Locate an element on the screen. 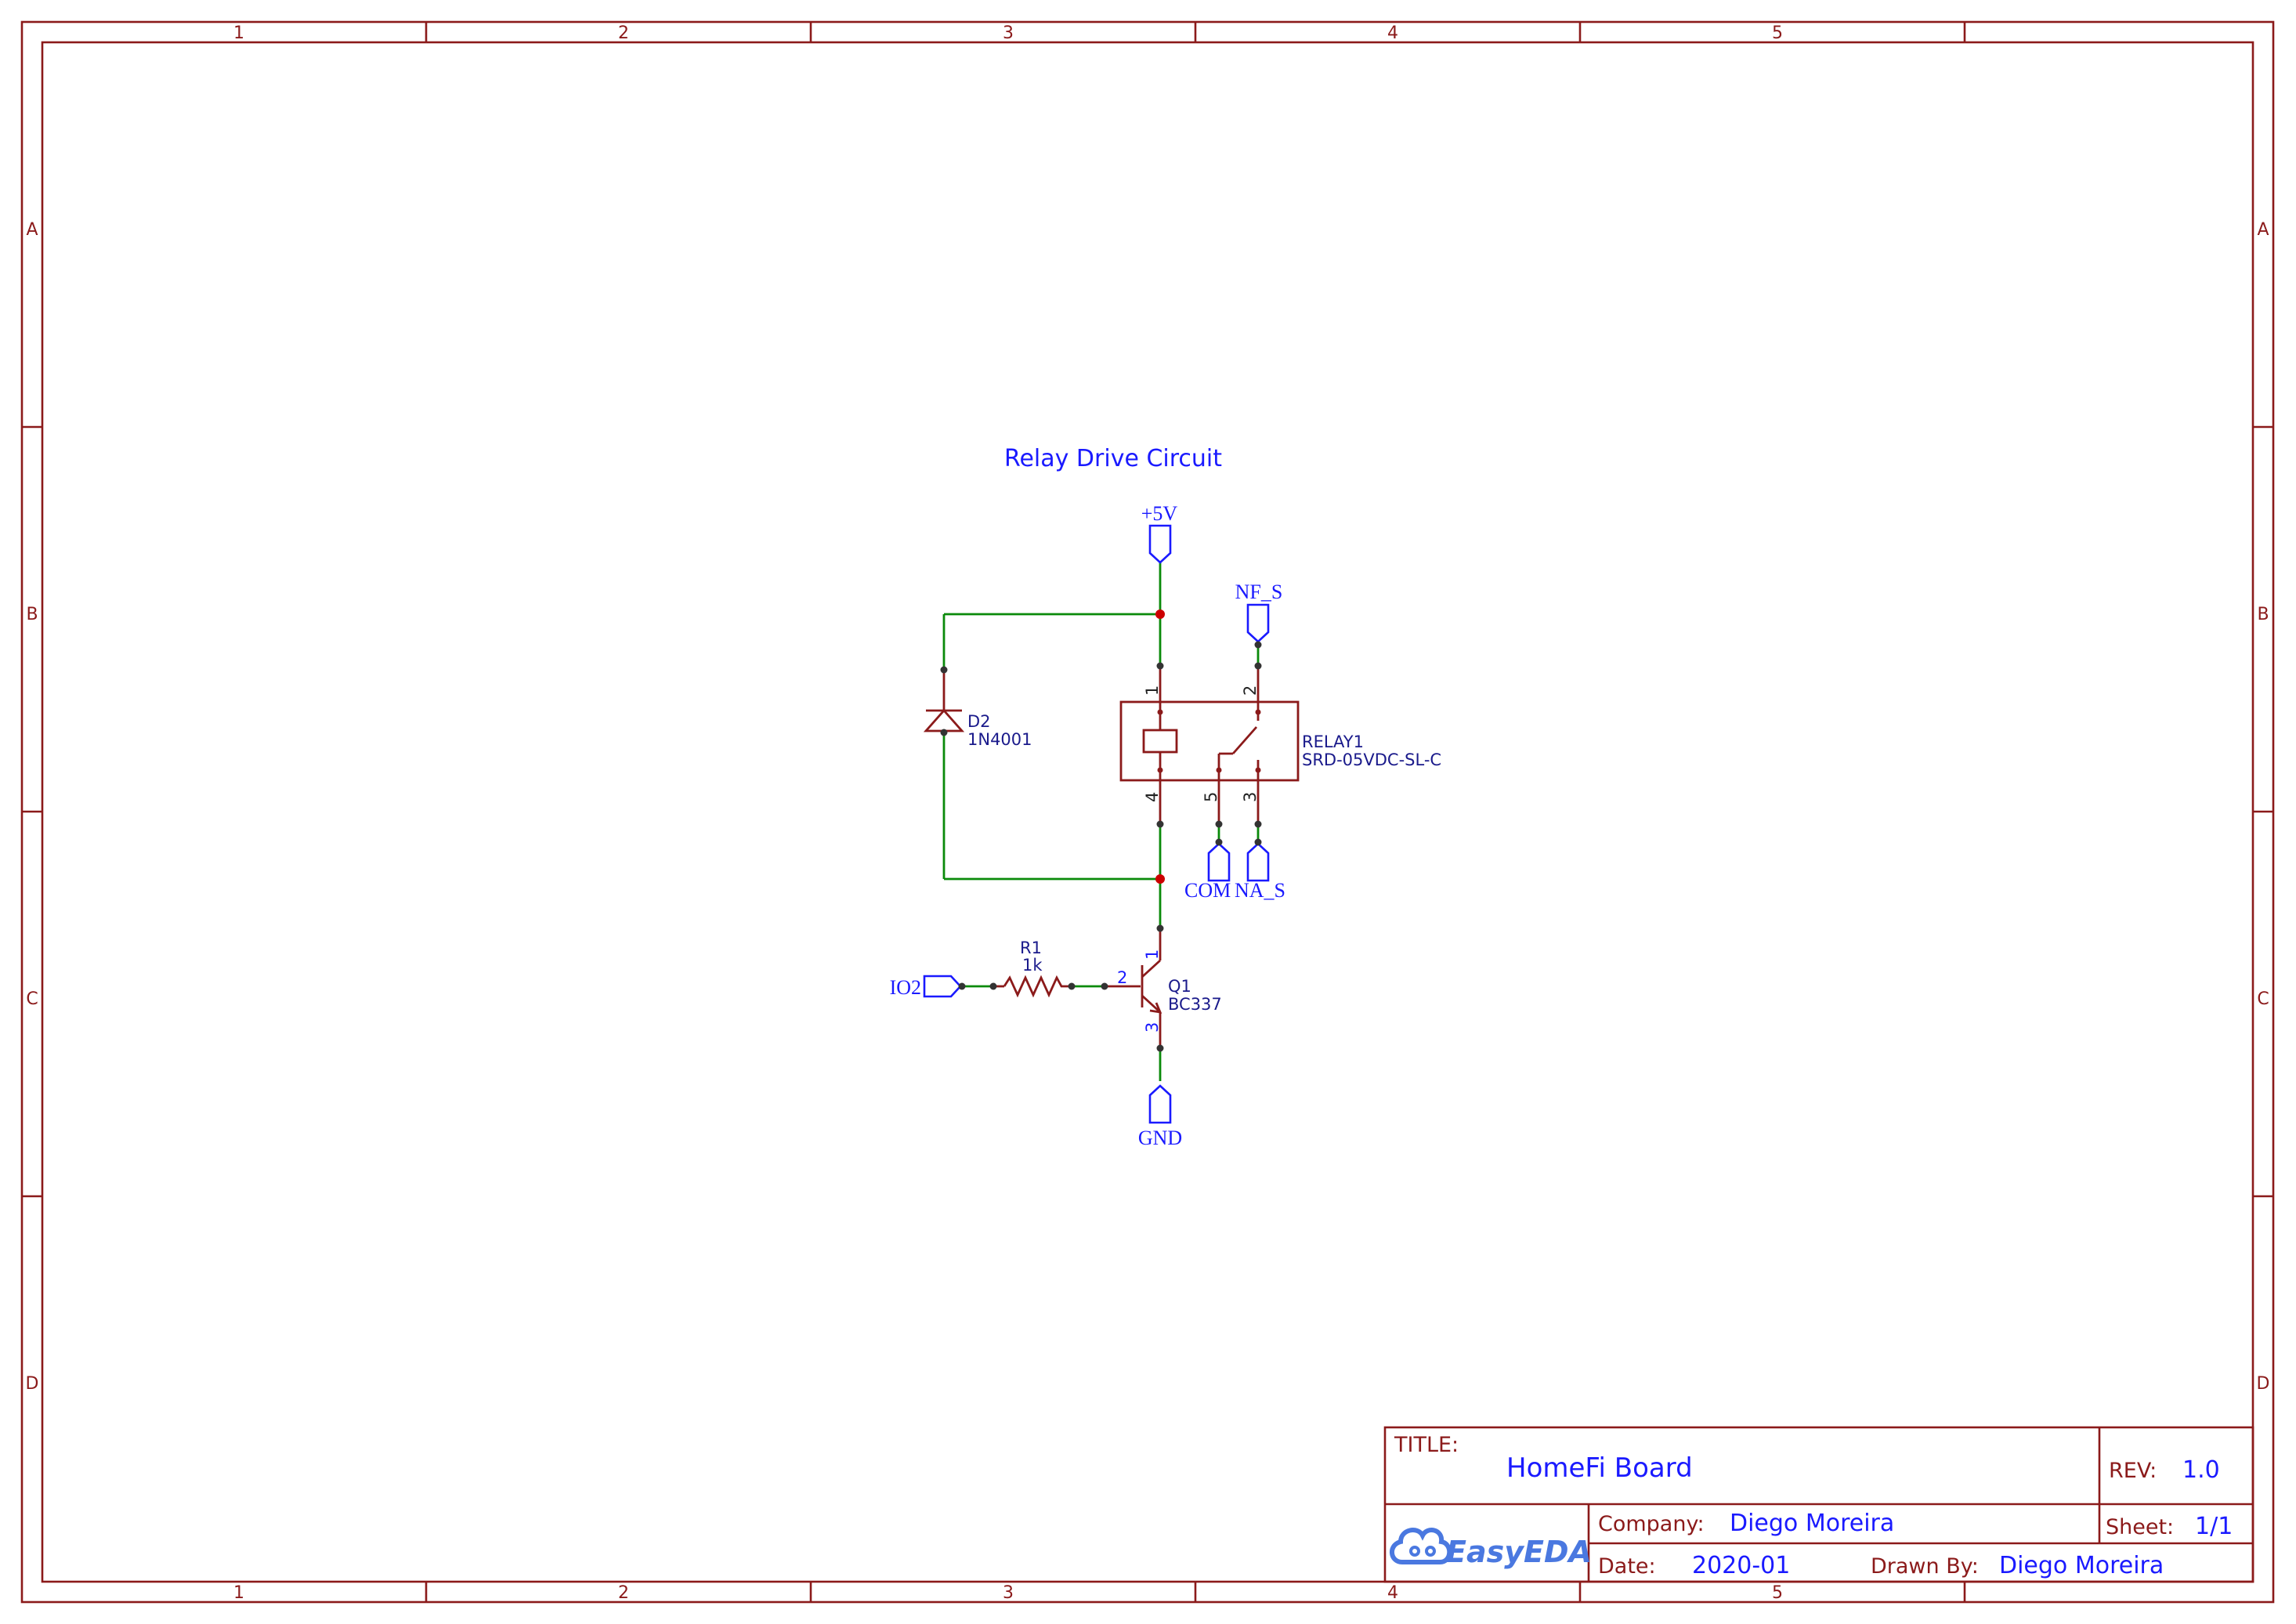  frame-col-3-top: 3 is located at coordinates (1008, 33).